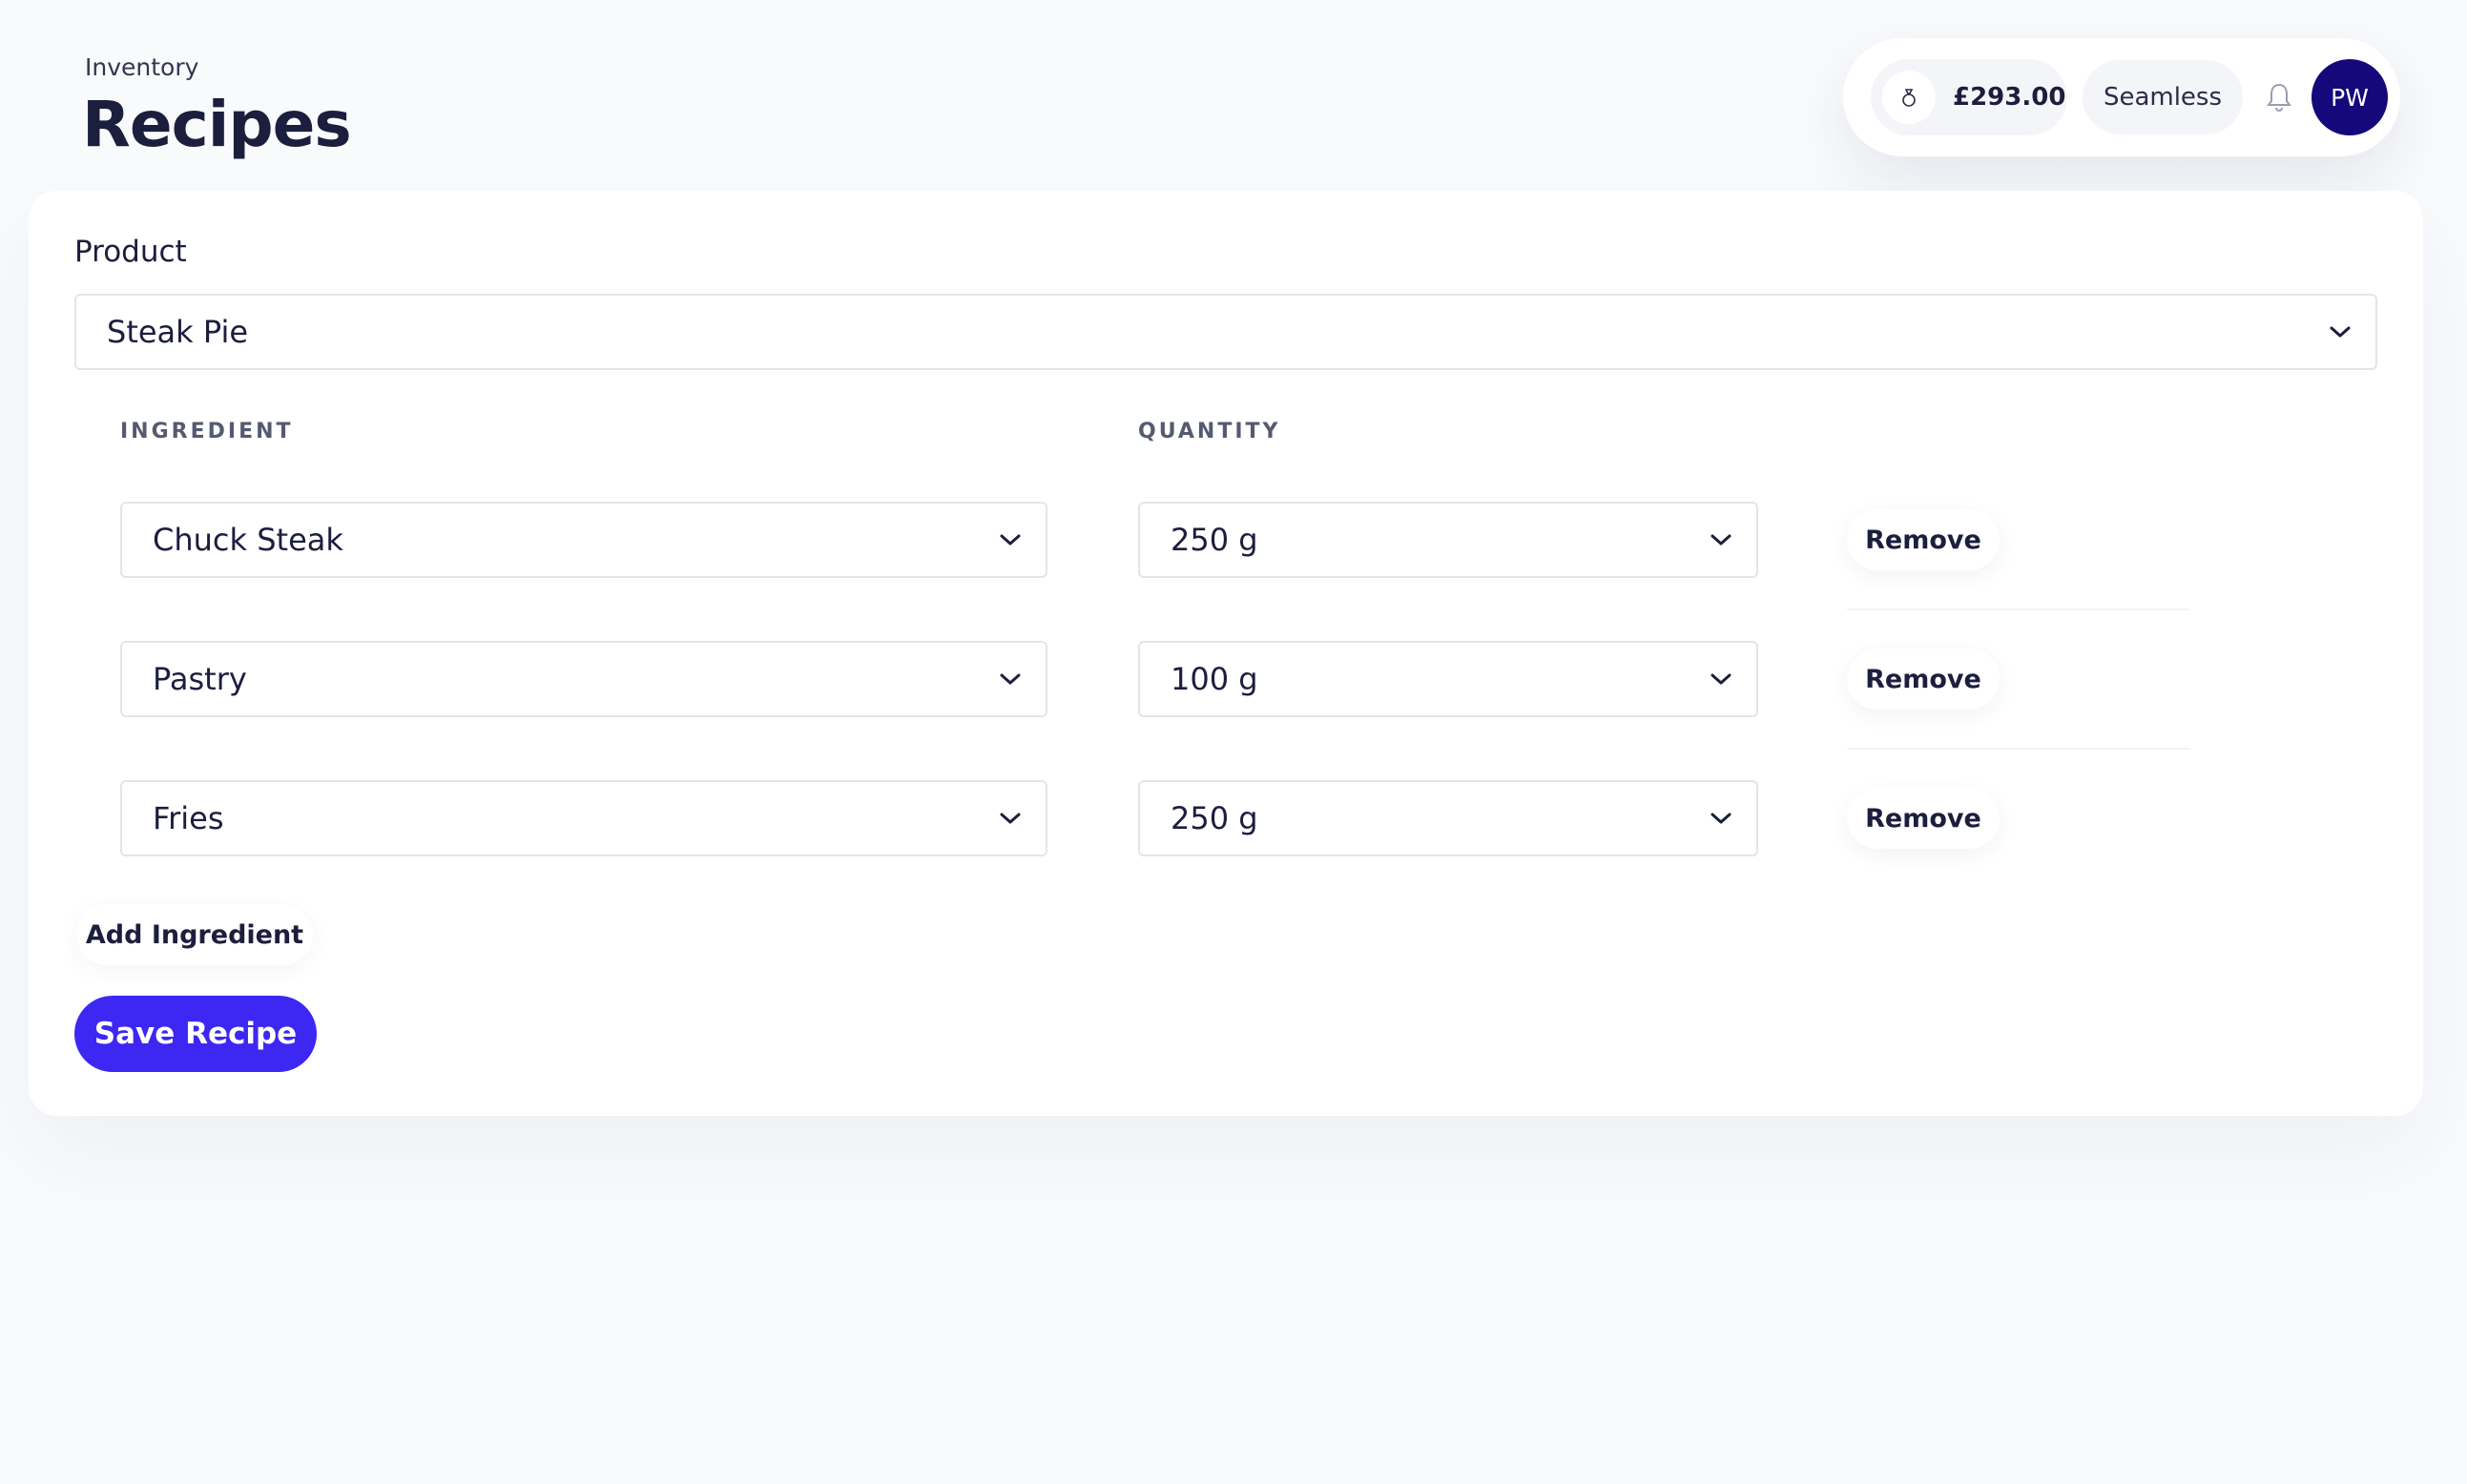 This screenshot has height=1484, width=2467. Describe the element at coordinates (583, 540) in the screenshot. I see `ingredient-select: Chuck Steak` at that location.